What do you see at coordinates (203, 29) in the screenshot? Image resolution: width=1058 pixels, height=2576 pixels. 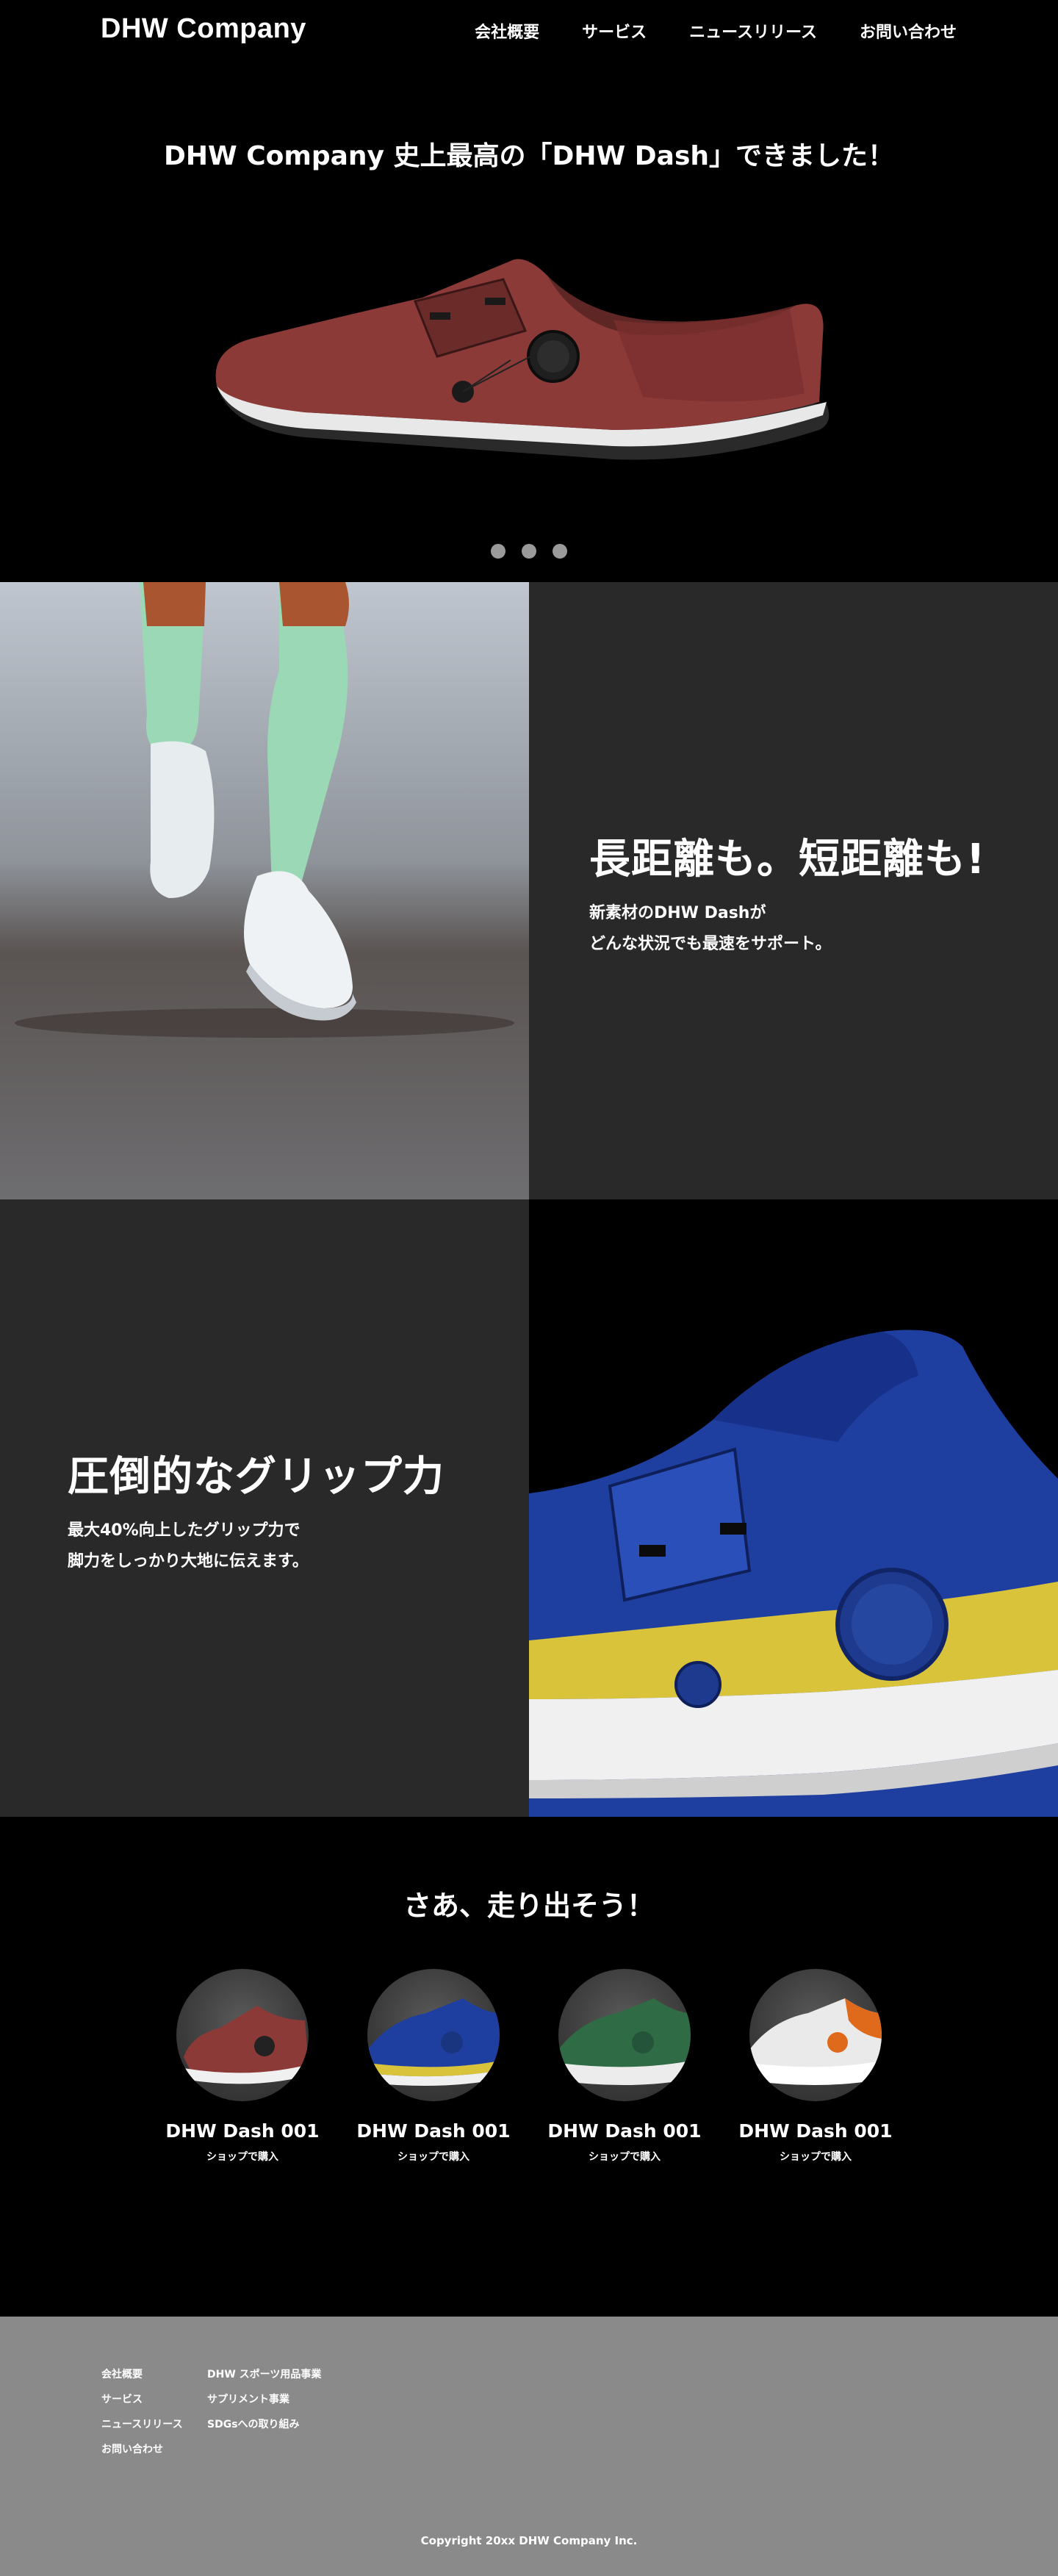 I see `site-logo: DHW Company` at bounding box center [203, 29].